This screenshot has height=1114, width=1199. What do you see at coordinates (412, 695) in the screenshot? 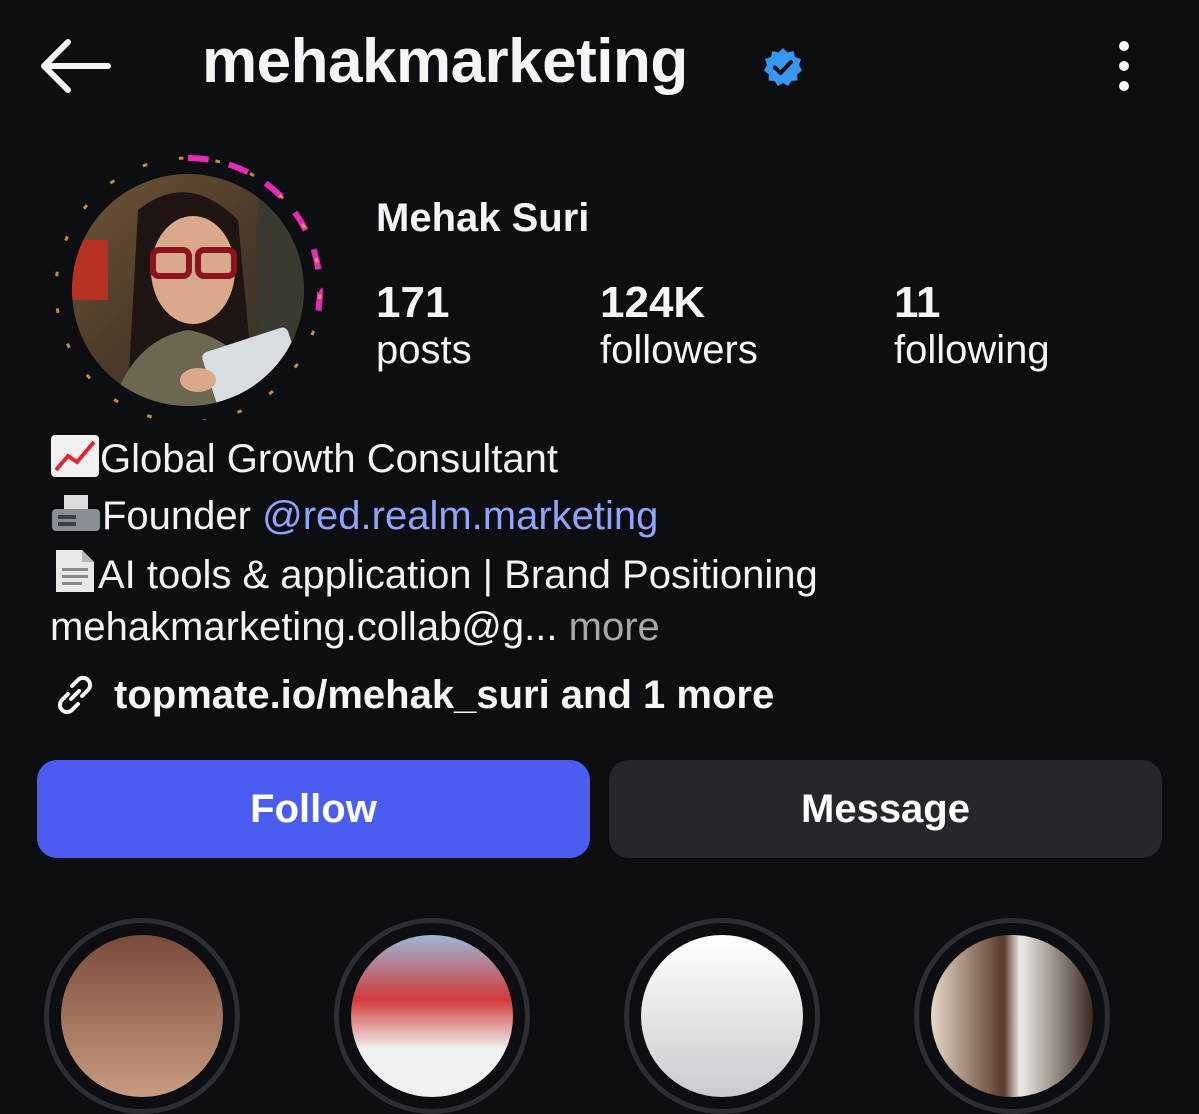
I see `external-link: topmate.io/mehak_suri and 1 more` at bounding box center [412, 695].